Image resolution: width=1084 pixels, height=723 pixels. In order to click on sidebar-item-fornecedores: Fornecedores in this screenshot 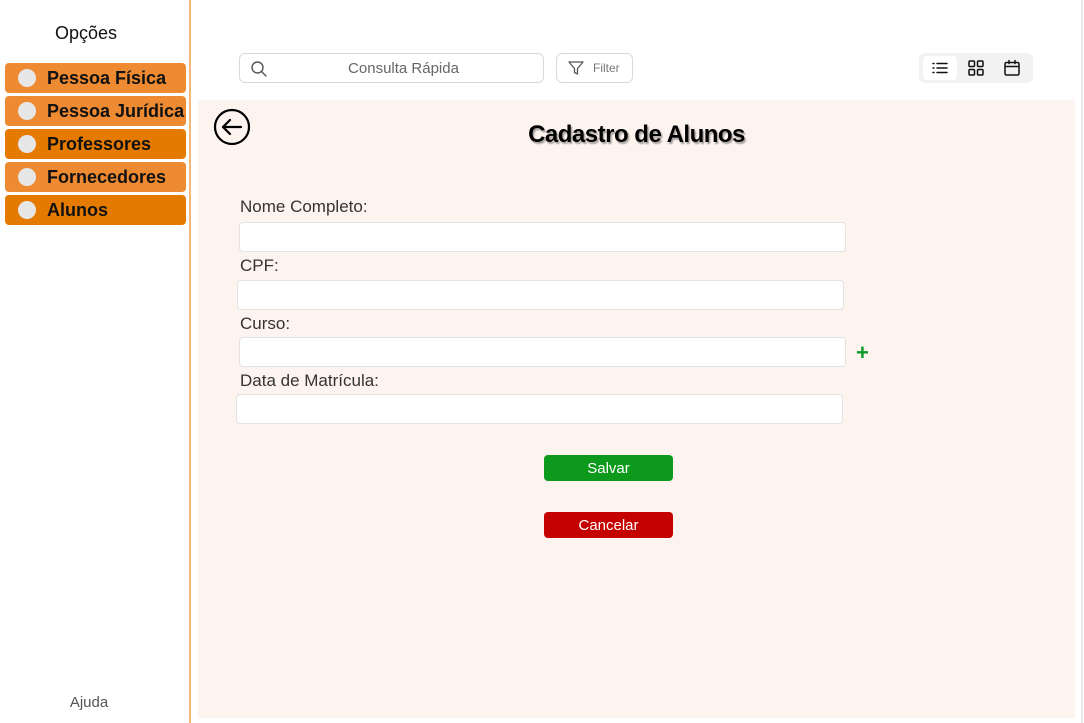, I will do `click(95, 177)`.